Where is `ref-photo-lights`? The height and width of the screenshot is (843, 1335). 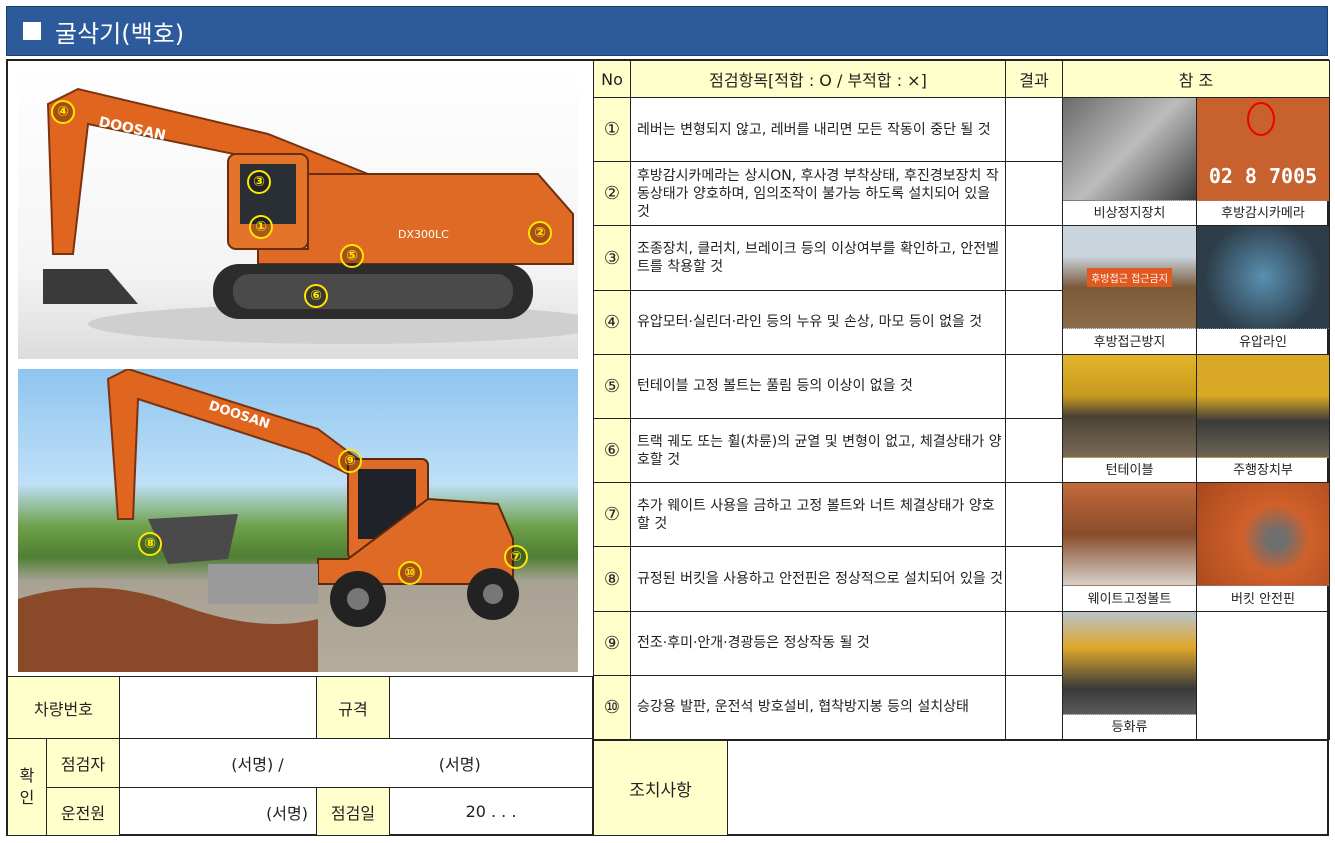
ref-photo-lights is located at coordinates (1129, 663).